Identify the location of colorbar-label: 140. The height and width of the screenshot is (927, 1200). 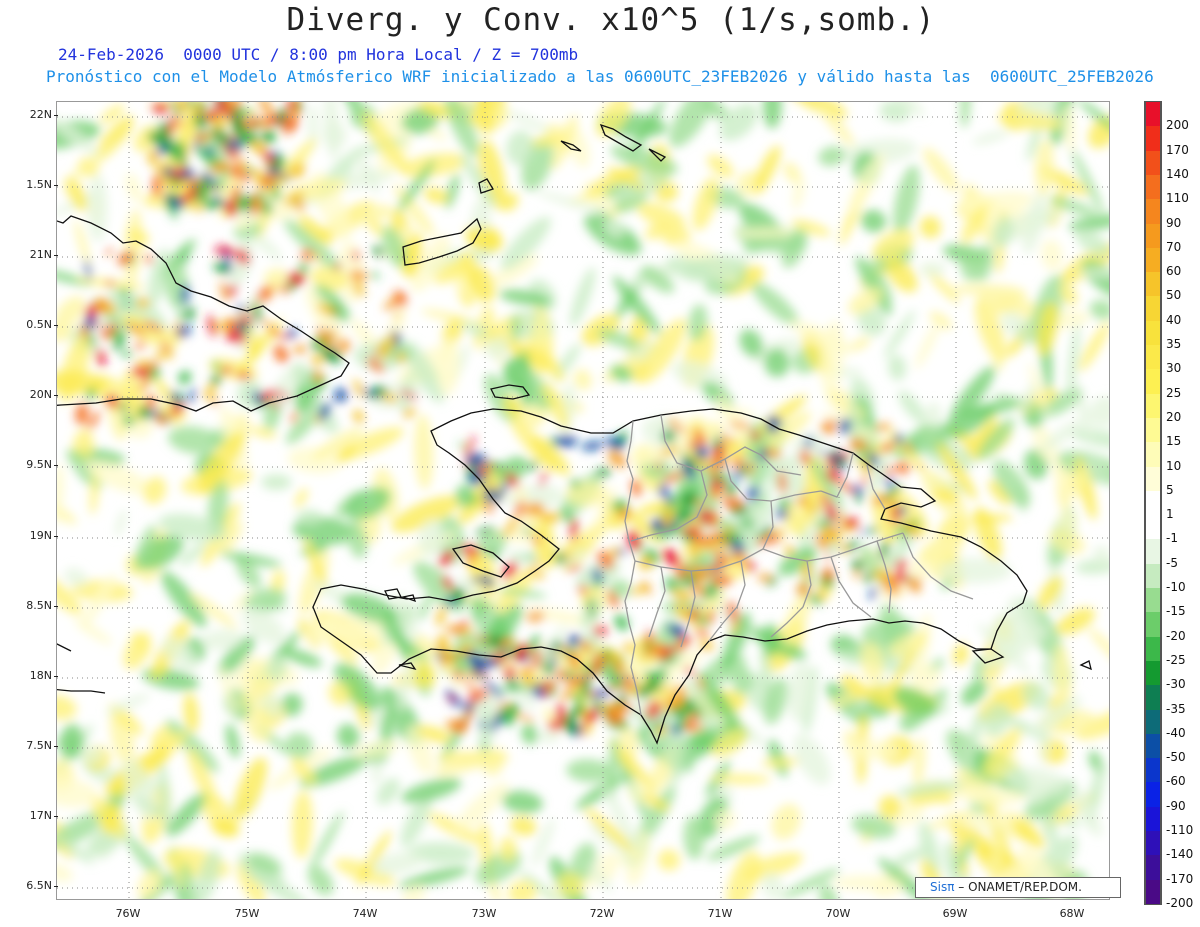
(1177, 173).